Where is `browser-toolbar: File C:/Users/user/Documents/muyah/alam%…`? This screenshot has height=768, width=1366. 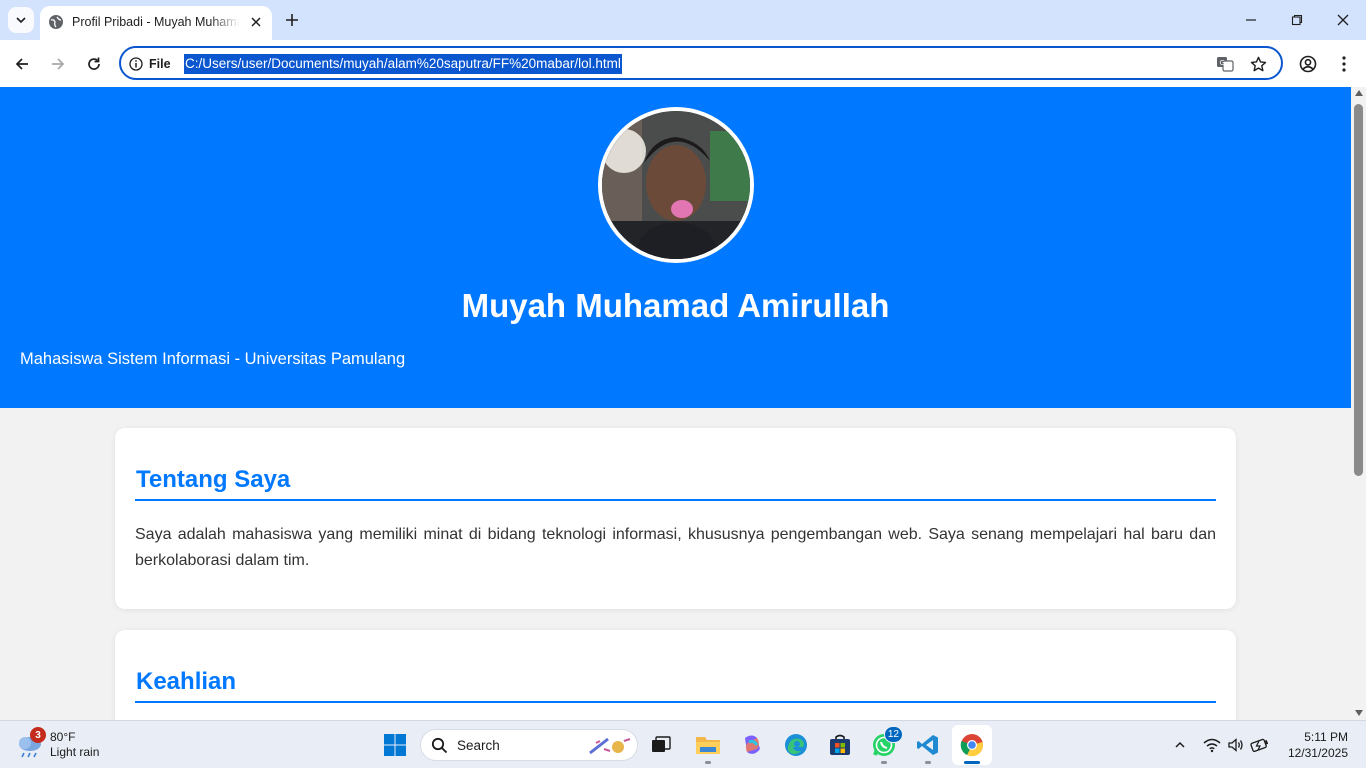
browser-toolbar: File C:/Users/user/Documents/muyah/alam%… is located at coordinates (683, 63).